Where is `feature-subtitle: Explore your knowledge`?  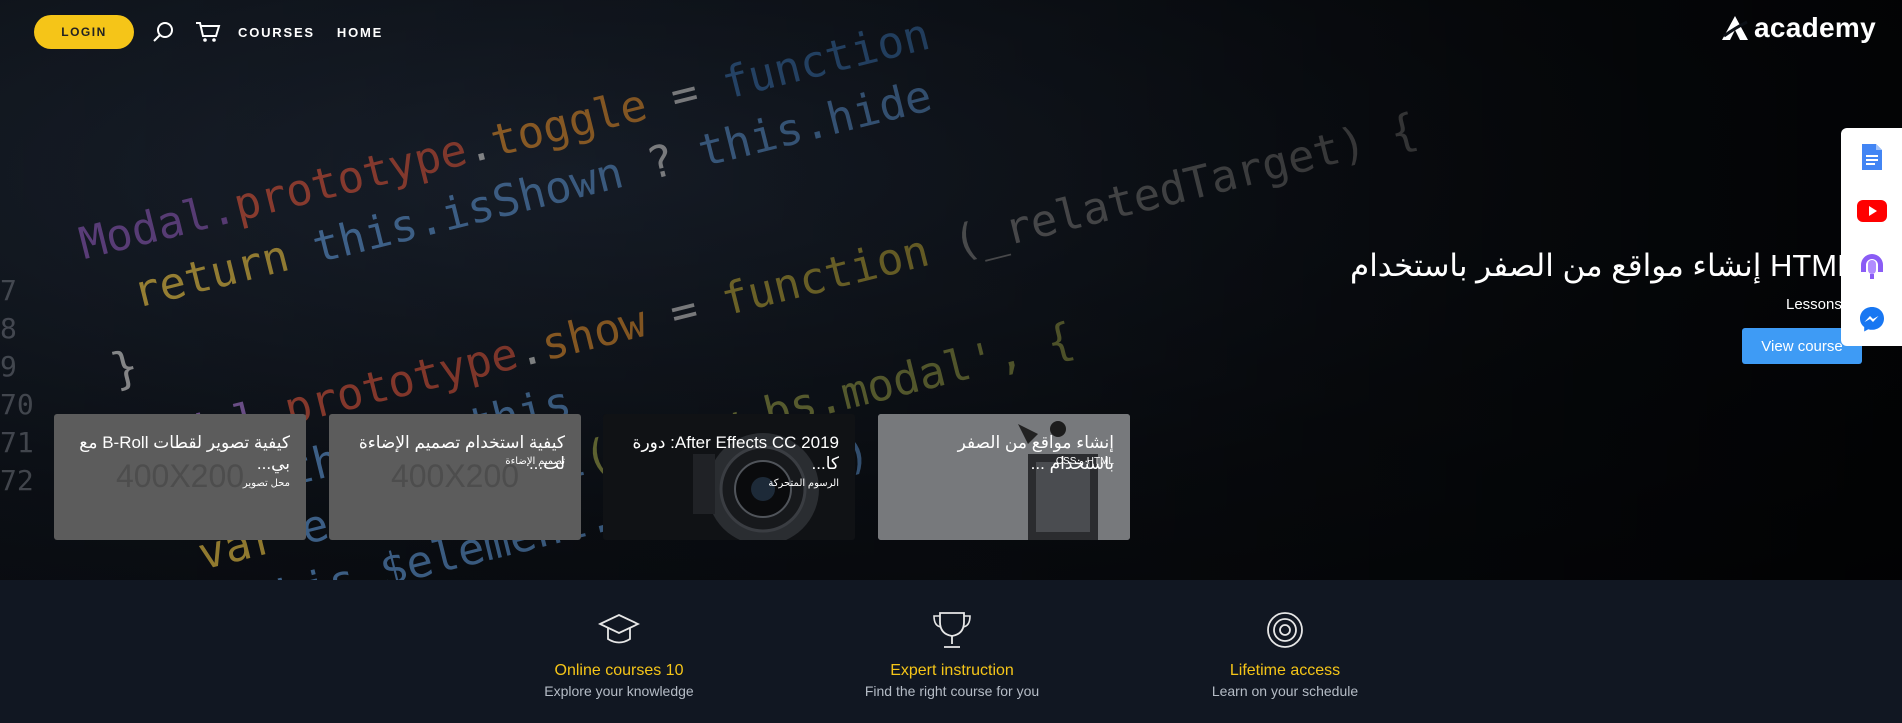 feature-subtitle: Explore your knowledge is located at coordinates (619, 691).